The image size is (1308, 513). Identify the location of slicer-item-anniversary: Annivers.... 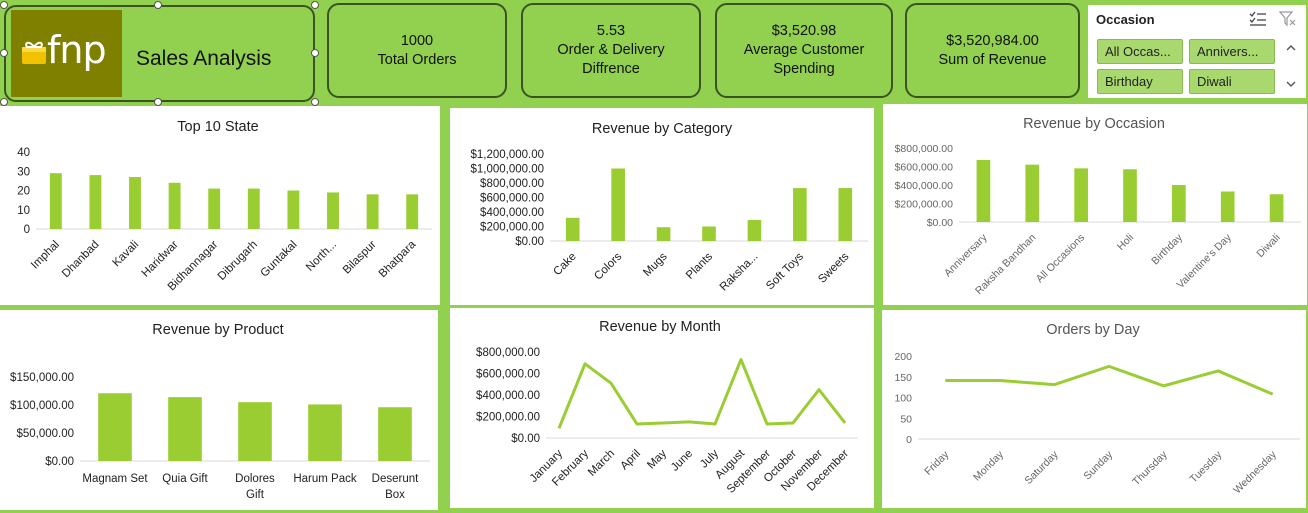
(1232, 51).